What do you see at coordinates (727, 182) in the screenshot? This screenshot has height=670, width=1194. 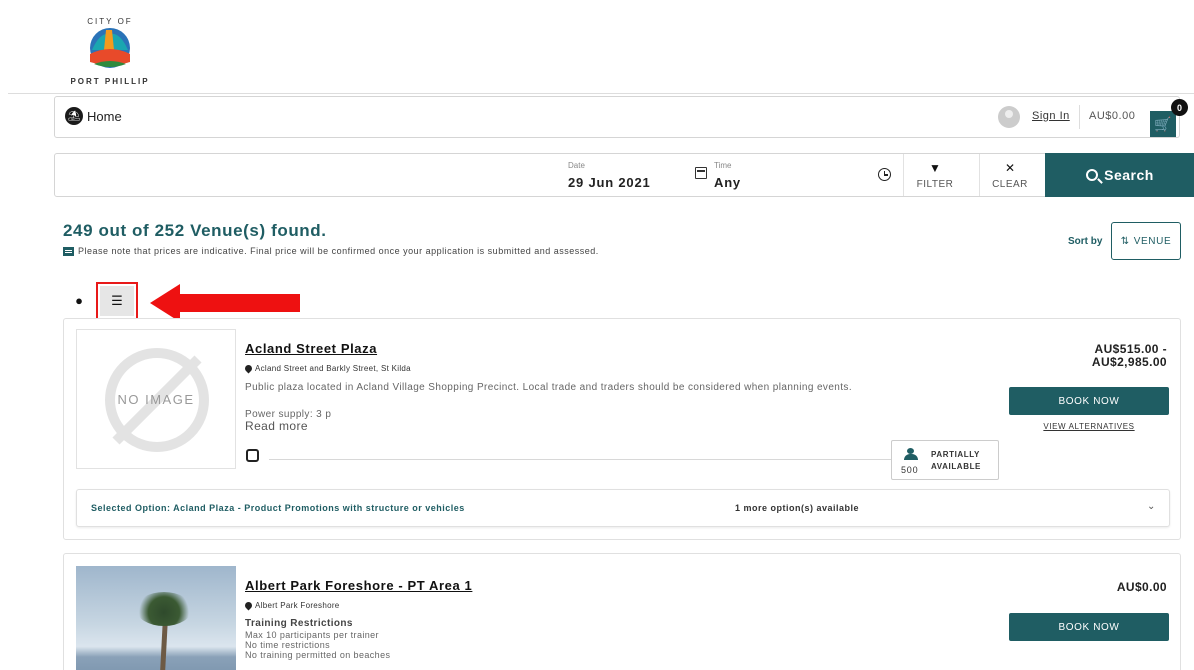 I see `time-value: Any` at bounding box center [727, 182].